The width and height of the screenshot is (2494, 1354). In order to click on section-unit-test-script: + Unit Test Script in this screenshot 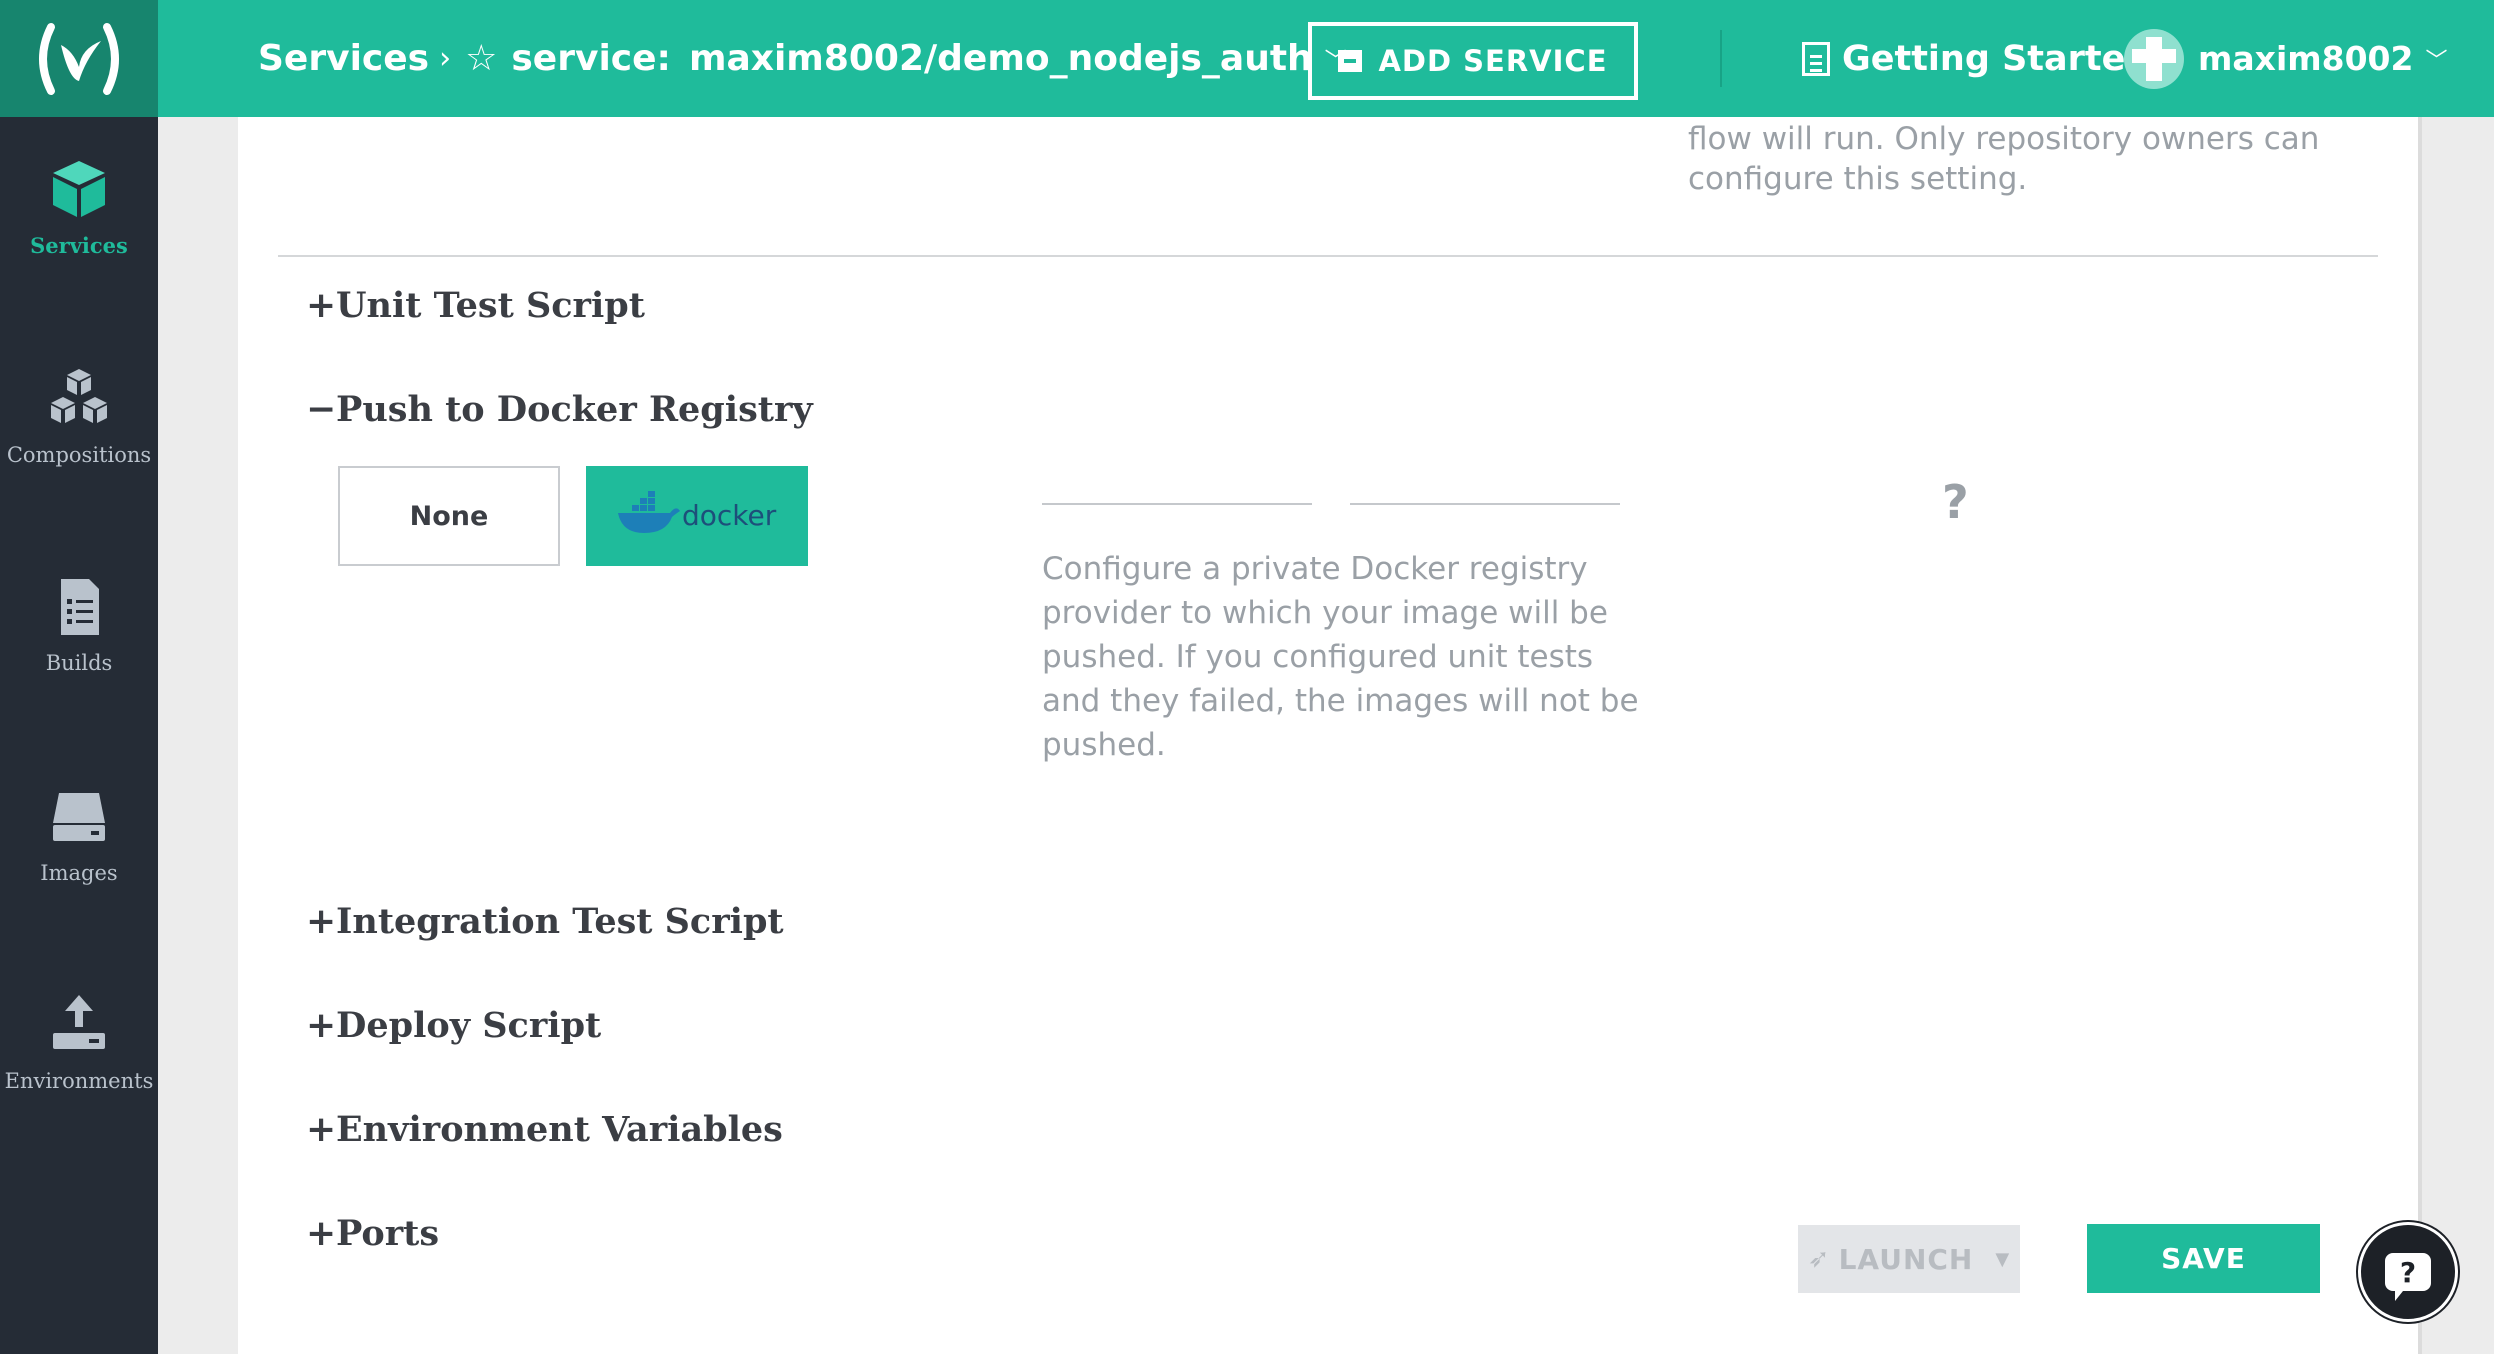, I will do `click(475, 305)`.